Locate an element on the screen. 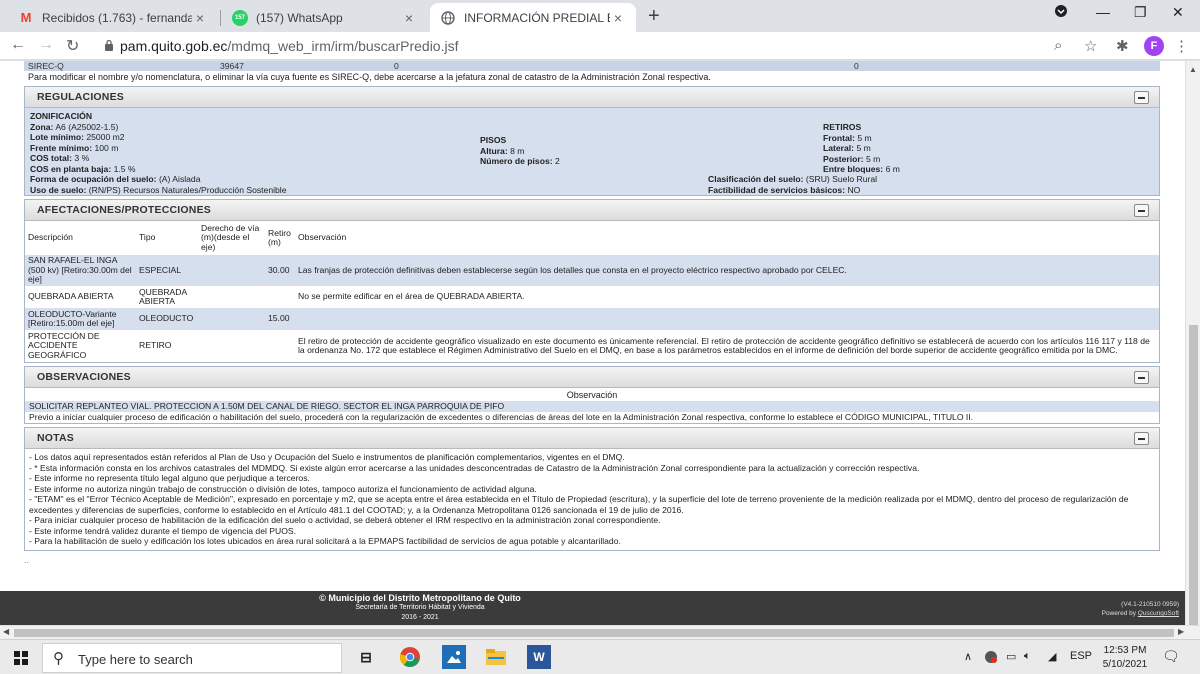 The height and width of the screenshot is (674, 1200). close-window-icon: ✕ is located at coordinates (1178, 12).